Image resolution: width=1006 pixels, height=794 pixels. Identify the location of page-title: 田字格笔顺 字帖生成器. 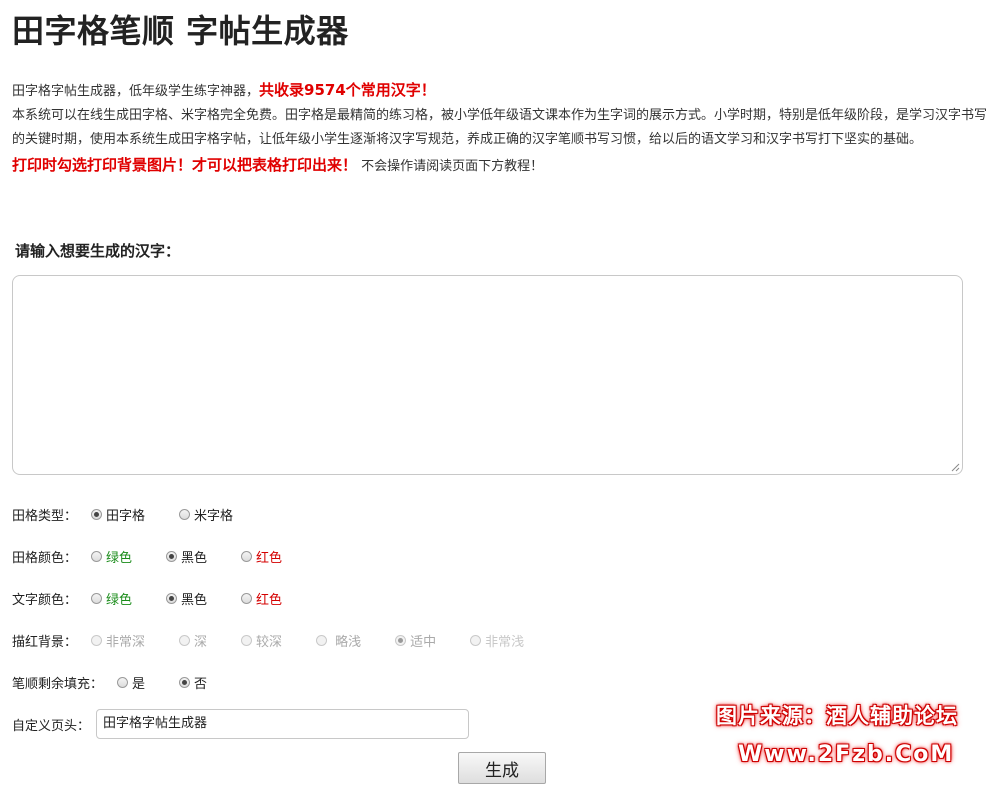
(180, 31).